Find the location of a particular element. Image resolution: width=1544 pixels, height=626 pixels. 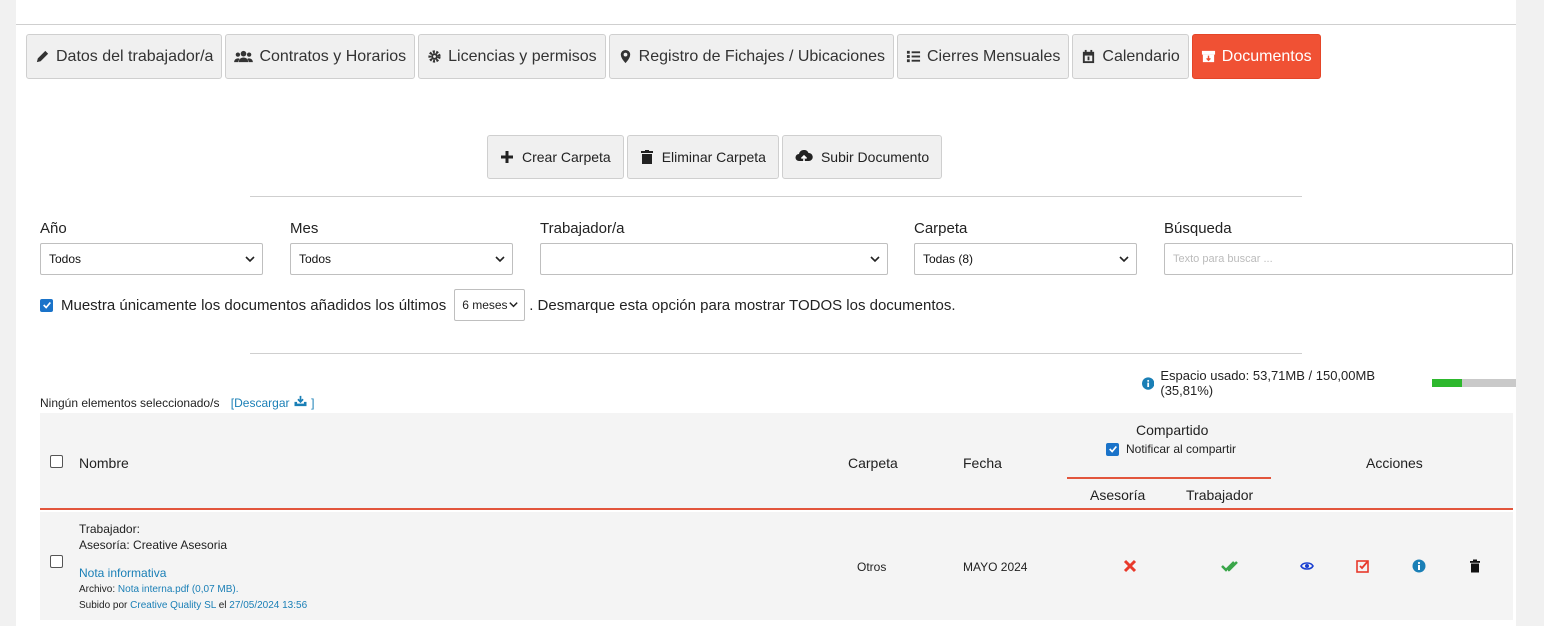

uploader-link: Creative Quality SL is located at coordinates (173, 605).